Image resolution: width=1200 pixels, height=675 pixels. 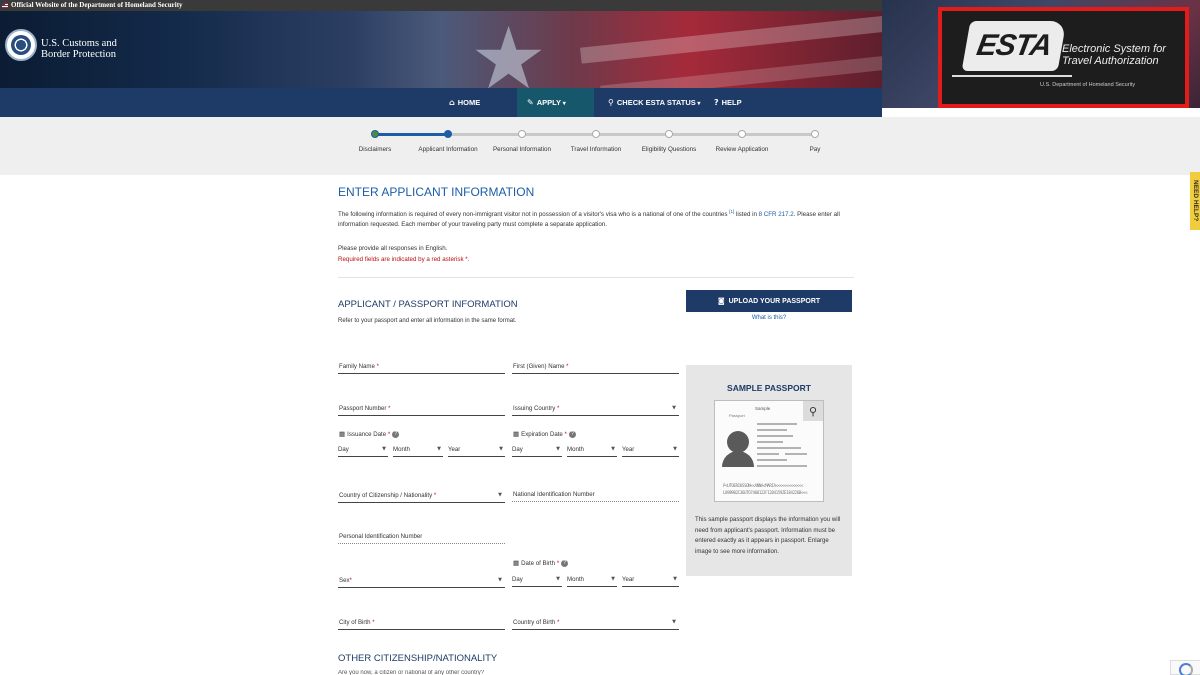 I want to click on section-title: APPLICANT / PASSPORT INFORMATION, so click(x=428, y=304).